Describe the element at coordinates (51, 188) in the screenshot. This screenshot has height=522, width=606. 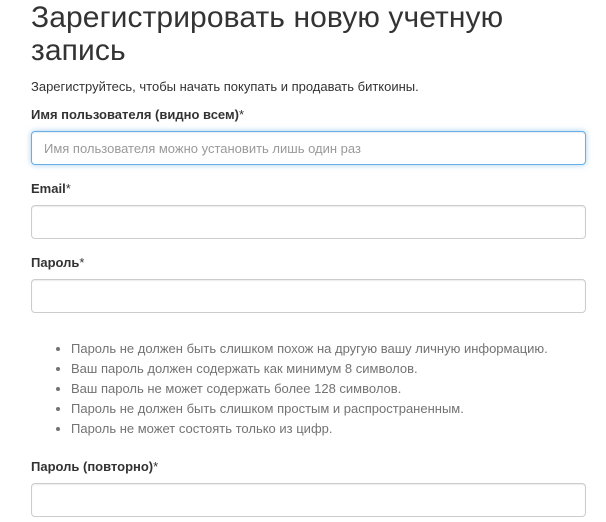
I see `email-label: Email*` at that location.